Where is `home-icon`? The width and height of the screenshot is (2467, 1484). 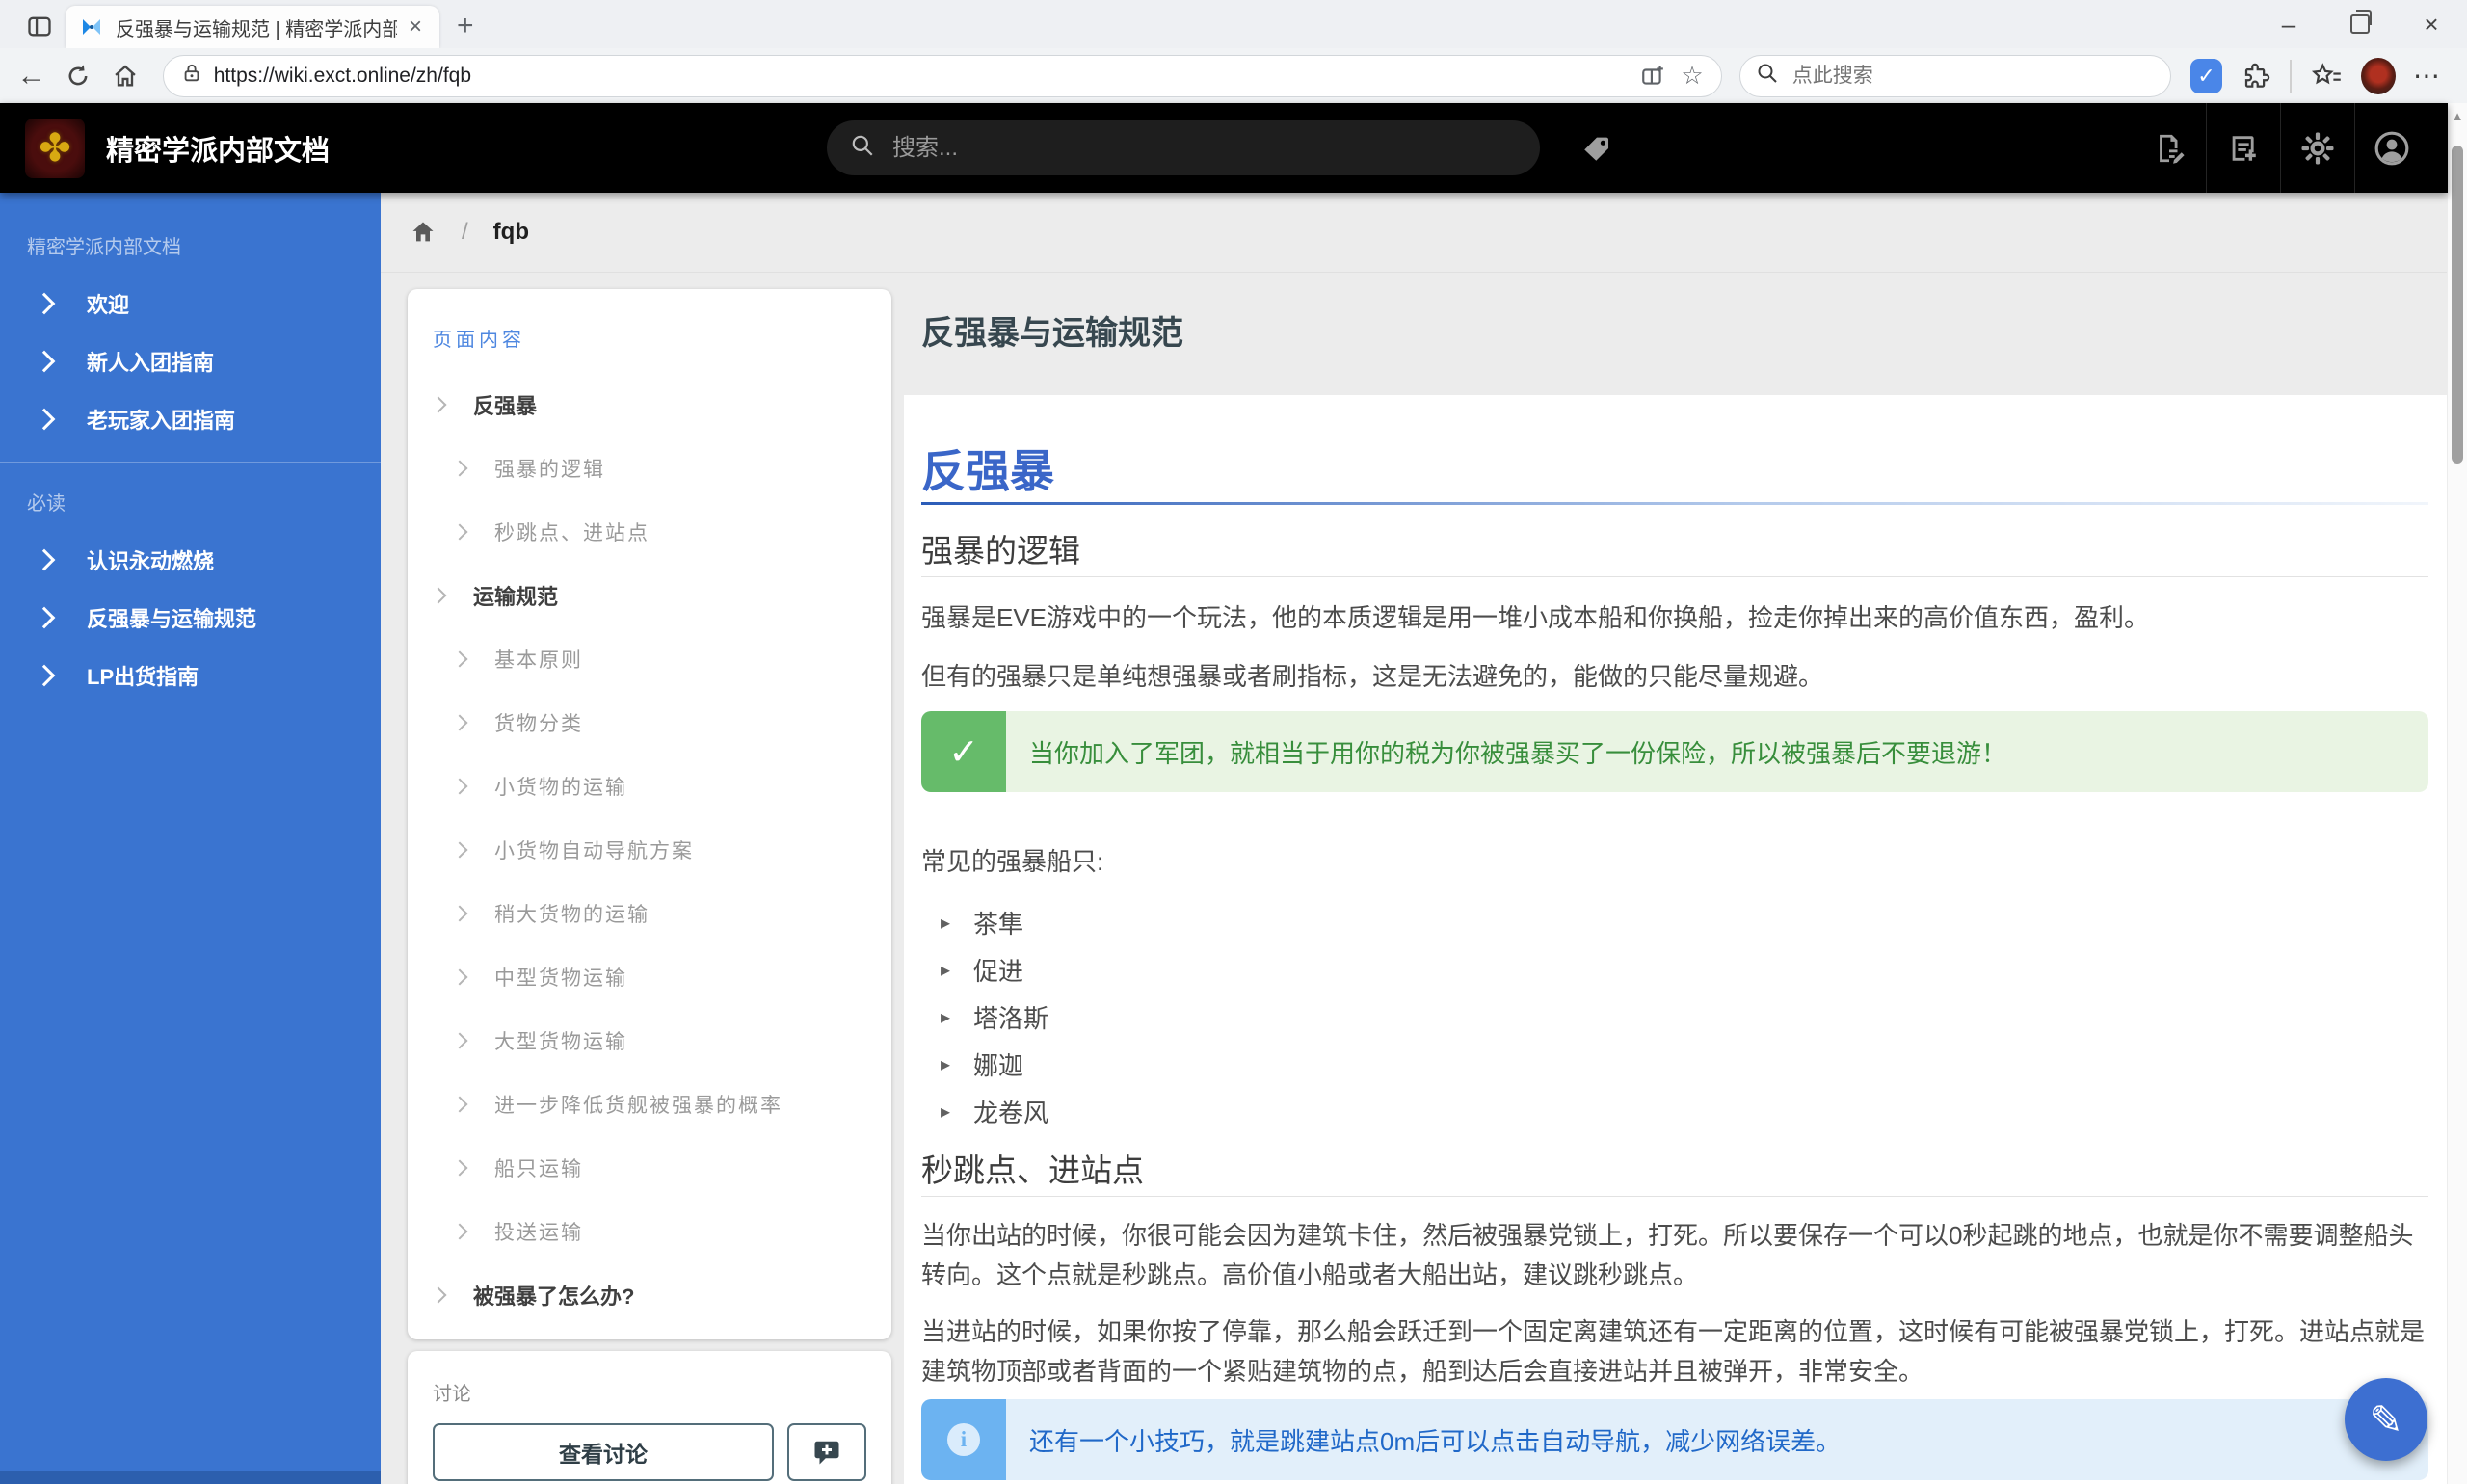
home-icon is located at coordinates (423, 232).